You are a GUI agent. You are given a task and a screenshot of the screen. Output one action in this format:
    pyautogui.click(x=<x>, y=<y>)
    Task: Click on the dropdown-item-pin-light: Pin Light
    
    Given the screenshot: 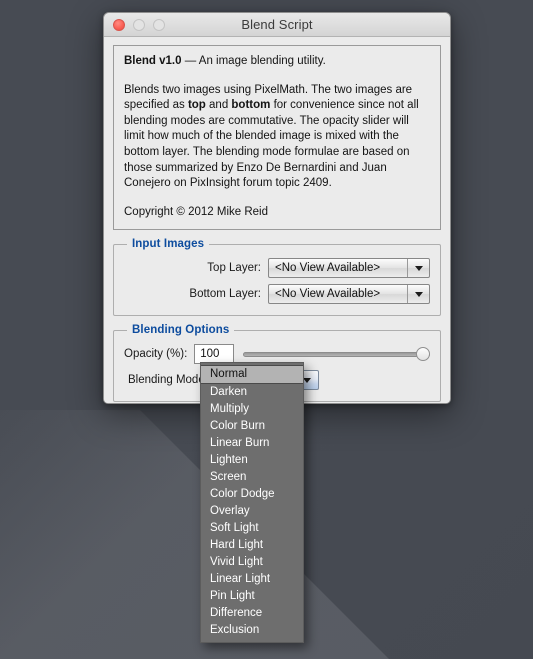 What is the action you would take?
    pyautogui.click(x=252, y=596)
    